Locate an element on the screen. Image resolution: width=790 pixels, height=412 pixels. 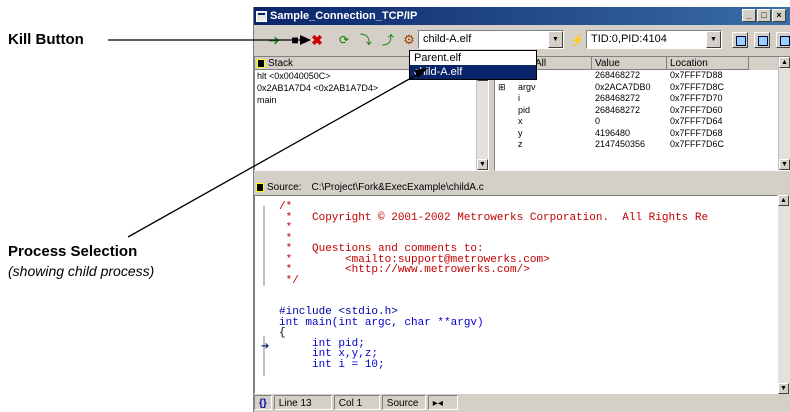
process-gear-icon: ⚙ is located at coordinates (409, 39).